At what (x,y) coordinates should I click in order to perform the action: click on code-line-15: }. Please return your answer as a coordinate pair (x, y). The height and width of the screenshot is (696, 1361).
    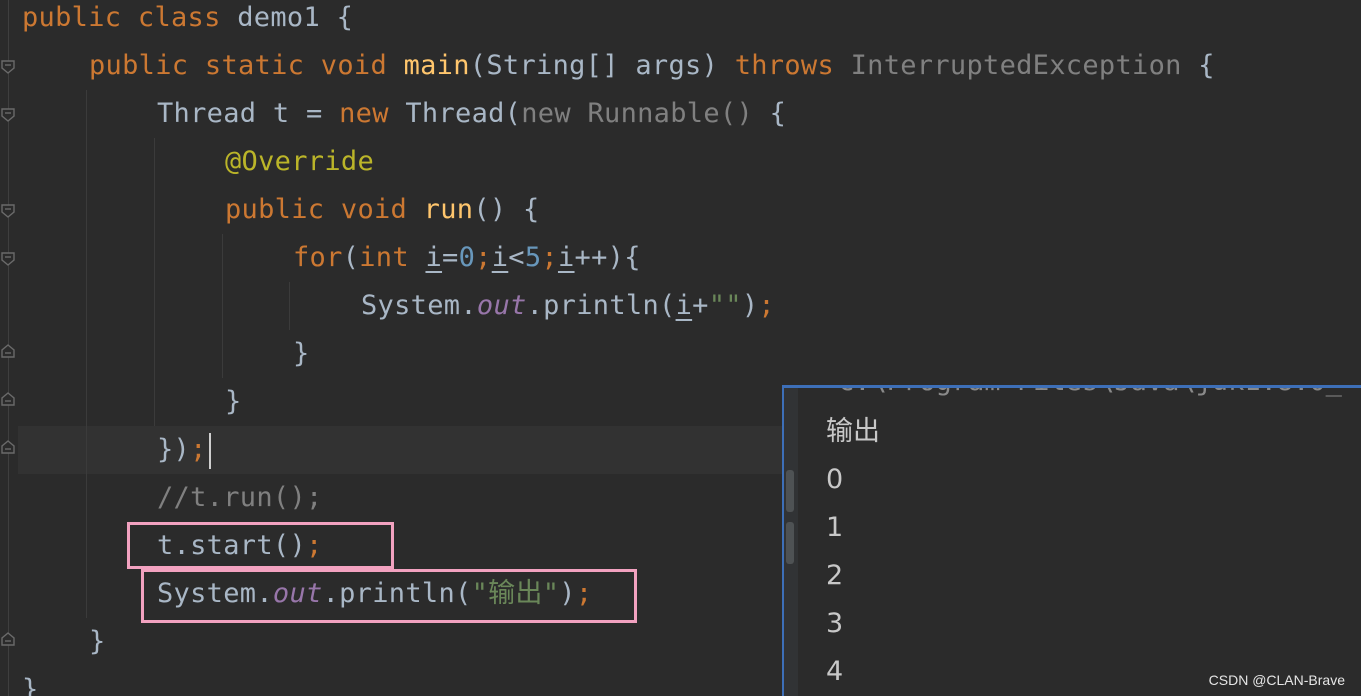
    Looking at the image, I should click on (30, 681).